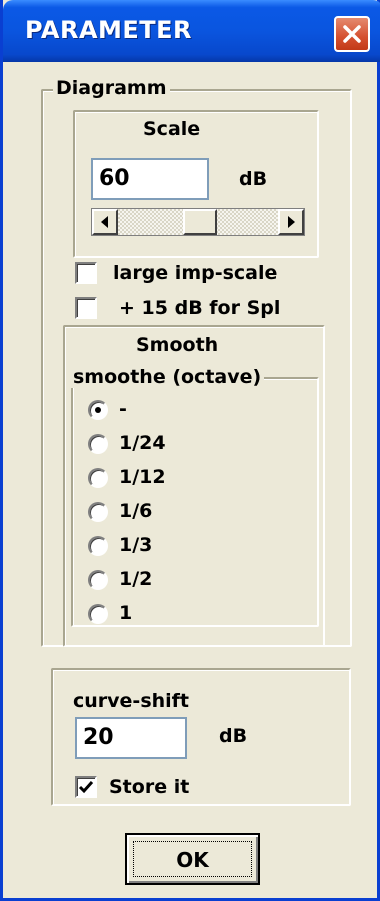 This screenshot has height=901, width=380. Describe the element at coordinates (177, 345) in the screenshot. I see `smooth-legend: Smooth` at that location.